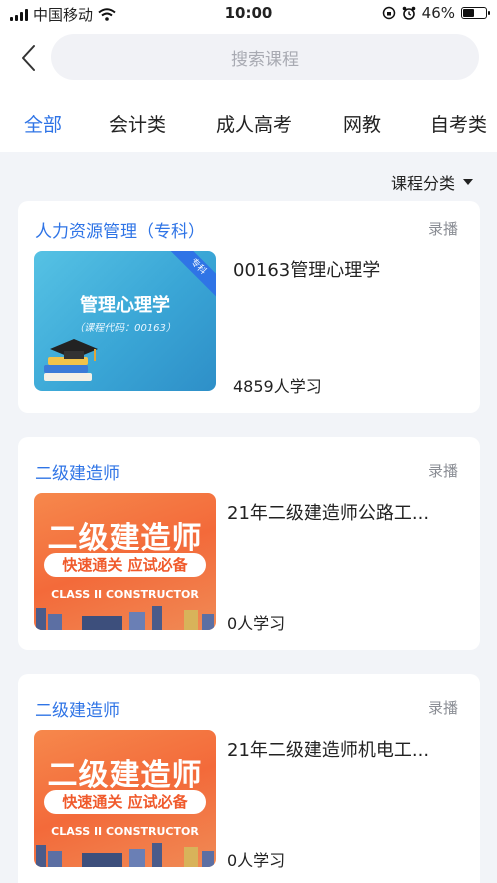  Describe the element at coordinates (248, 13) in the screenshot. I see `status-bar: 中国移动 10:00 46%` at that location.